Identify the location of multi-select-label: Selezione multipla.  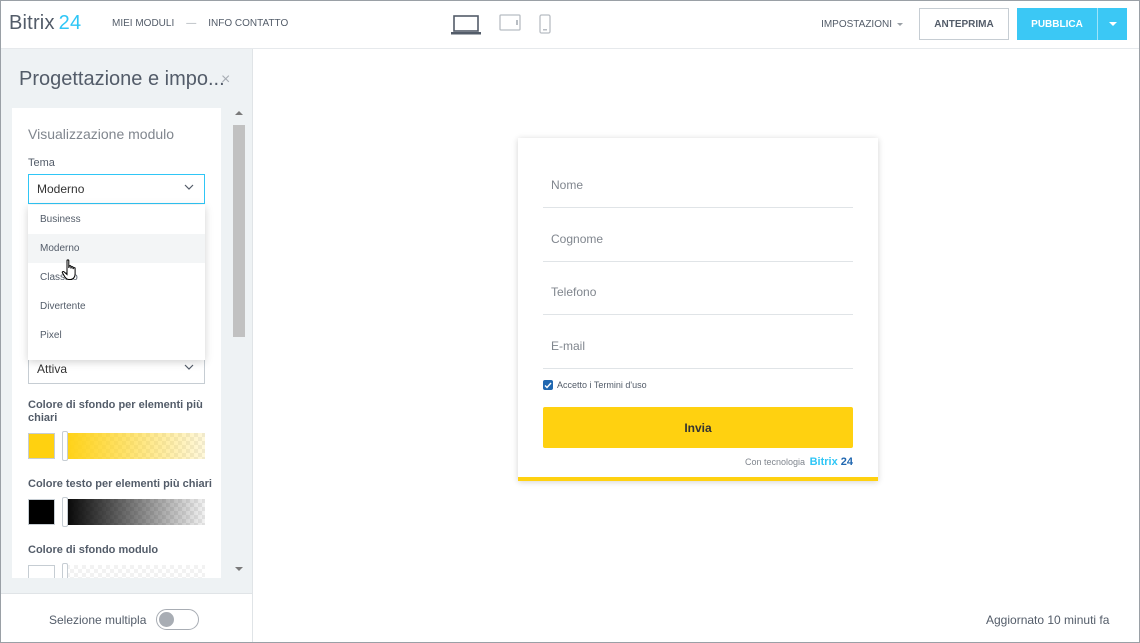
(98, 620).